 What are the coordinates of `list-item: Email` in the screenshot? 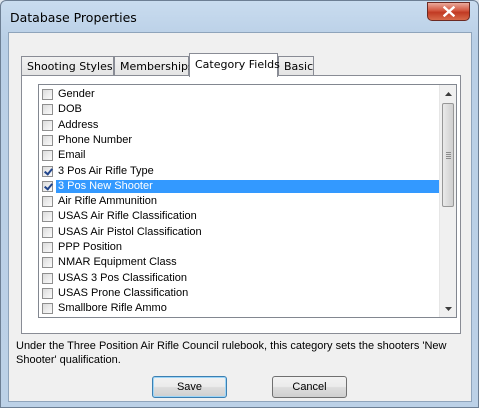 It's located at (240, 155).